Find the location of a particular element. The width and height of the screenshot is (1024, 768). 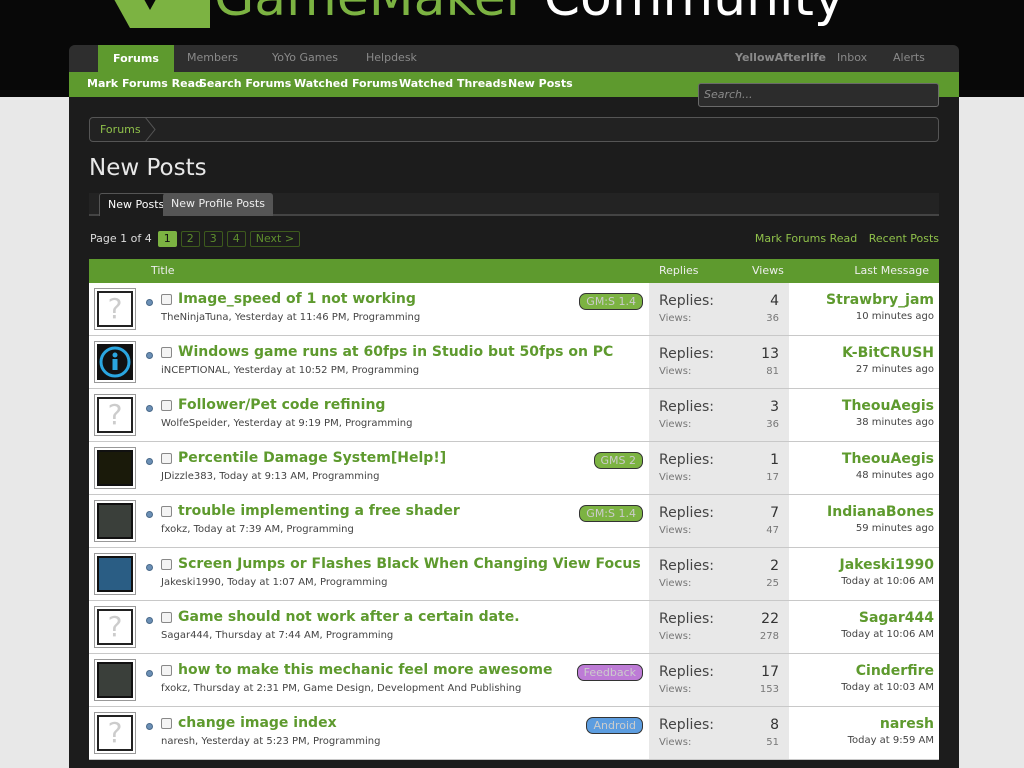

last-message-time: Today at 10:03 AM is located at coordinates (887, 687).